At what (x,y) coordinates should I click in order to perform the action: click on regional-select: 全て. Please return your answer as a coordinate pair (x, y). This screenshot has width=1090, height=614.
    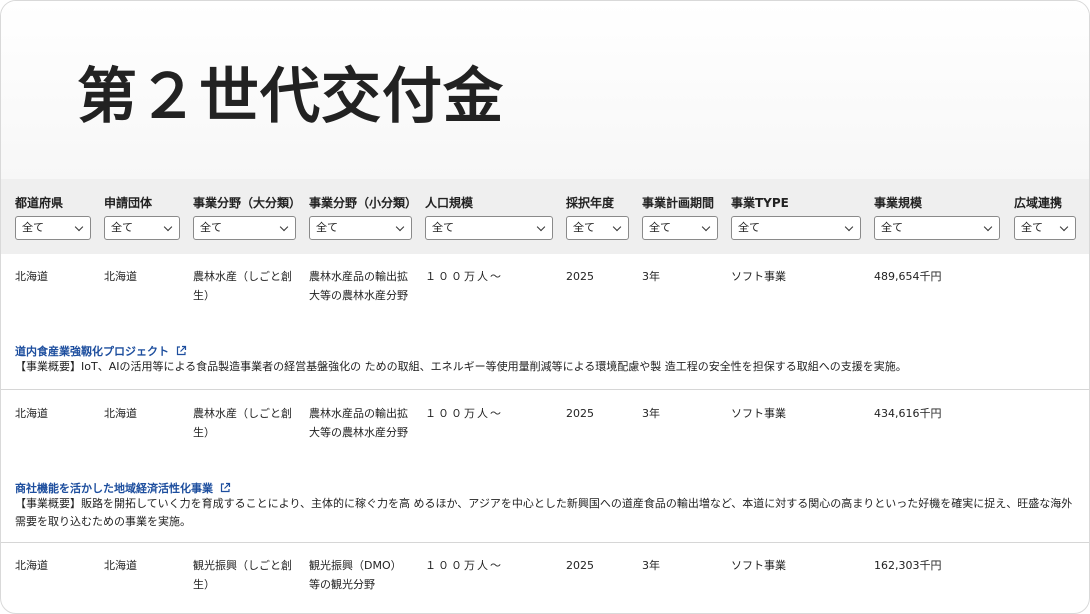
    Looking at the image, I should click on (1045, 228).